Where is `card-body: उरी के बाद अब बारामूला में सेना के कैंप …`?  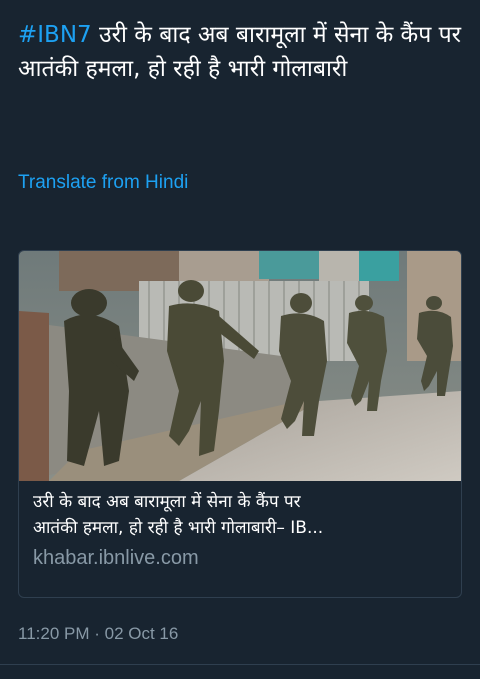
card-body: उरी के बाद अब बारामूला में सेना के कैंप … is located at coordinates (240, 525).